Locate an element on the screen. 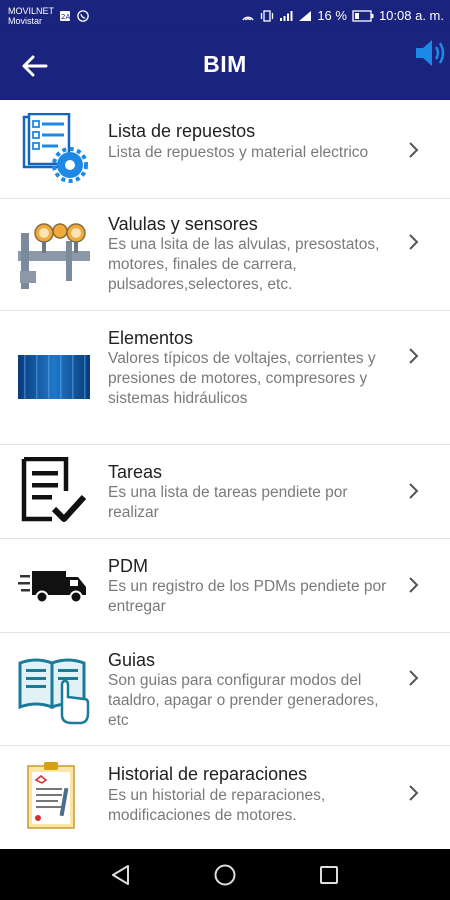 The width and height of the screenshot is (450, 900). battery-icon is located at coordinates (363, 15).